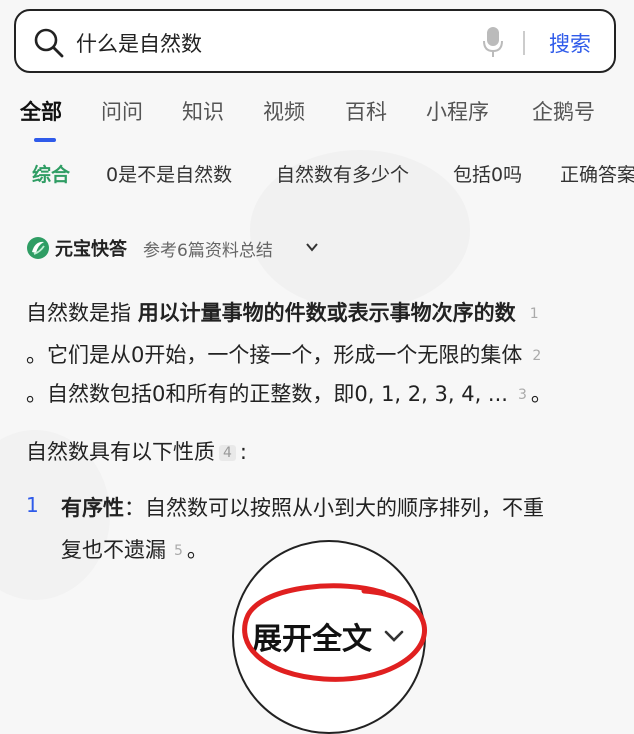 Image resolution: width=634 pixels, height=734 pixels. Describe the element at coordinates (91, 249) in the screenshot. I see `answer-source-name: 元宝快答` at that location.